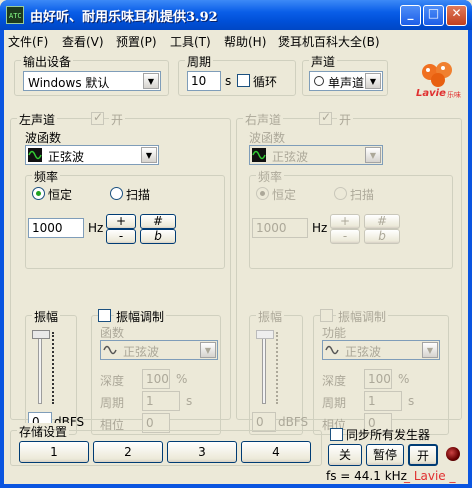 The width and height of the screenshot is (472, 488). What do you see at coordinates (382, 221) in the screenshot?
I see `right-sharp-button: #` at bounding box center [382, 221].